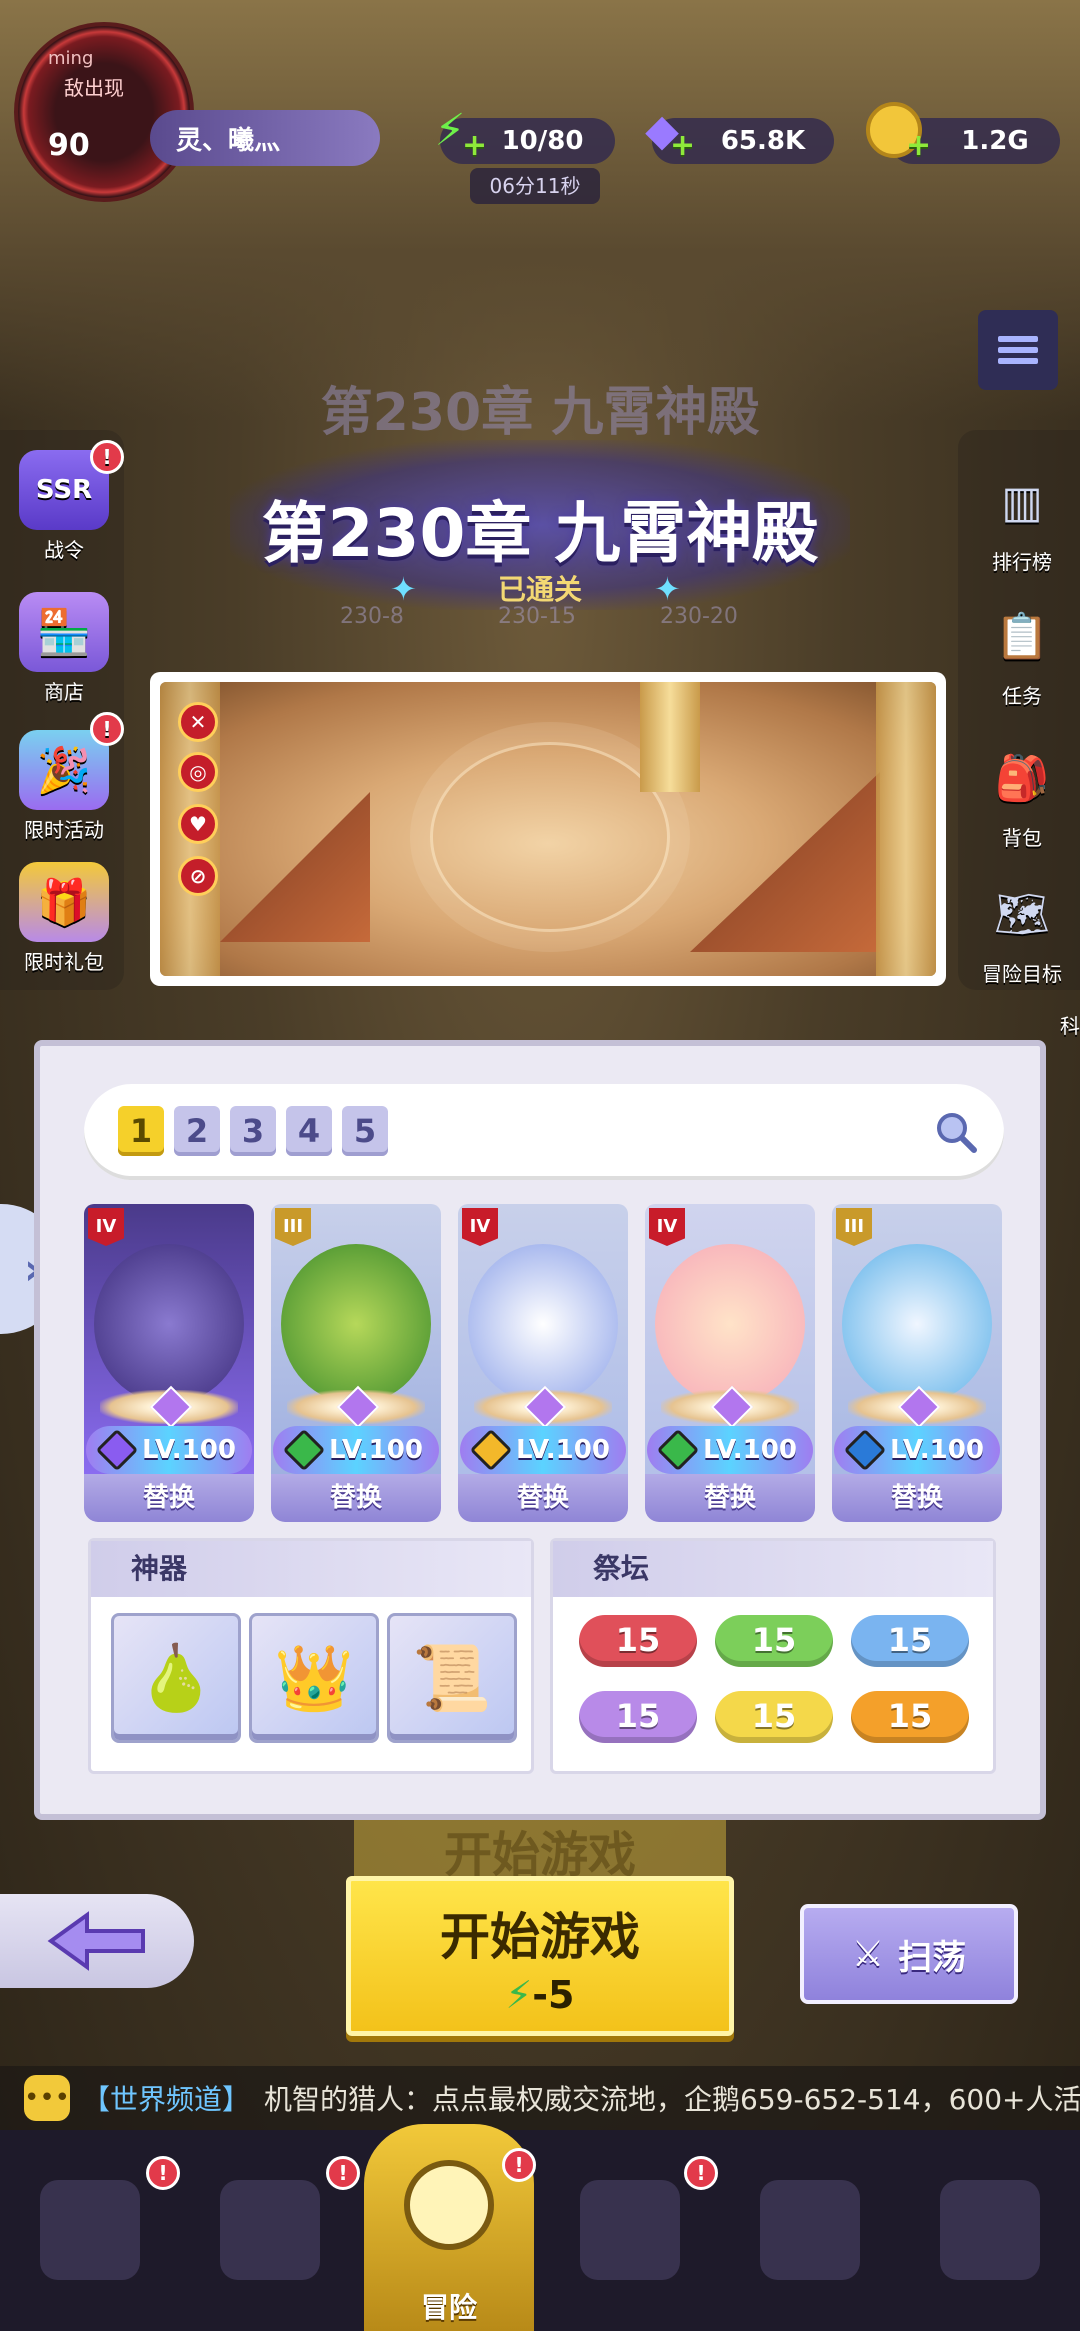  What do you see at coordinates (540, 413) in the screenshot?
I see `chapter-ghost-title: 第230章 九霄神殿` at bounding box center [540, 413].